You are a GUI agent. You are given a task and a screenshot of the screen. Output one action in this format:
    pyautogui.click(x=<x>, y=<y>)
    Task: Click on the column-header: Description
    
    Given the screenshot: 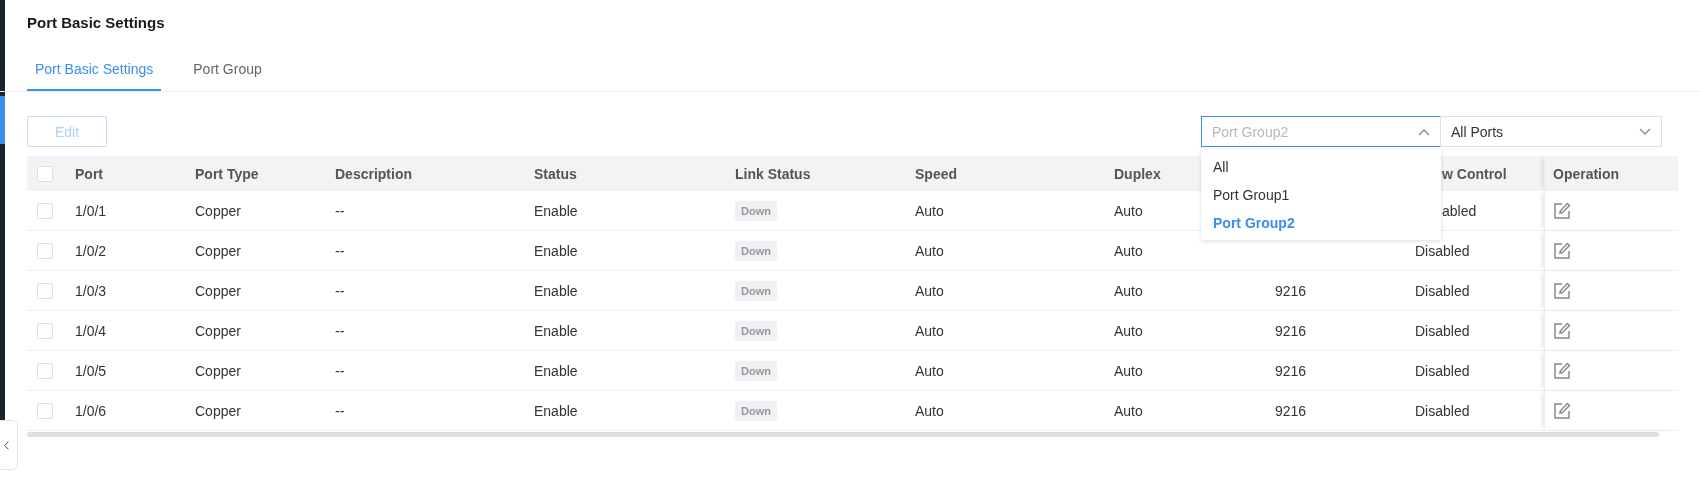 What is the action you would take?
    pyautogui.click(x=373, y=173)
    